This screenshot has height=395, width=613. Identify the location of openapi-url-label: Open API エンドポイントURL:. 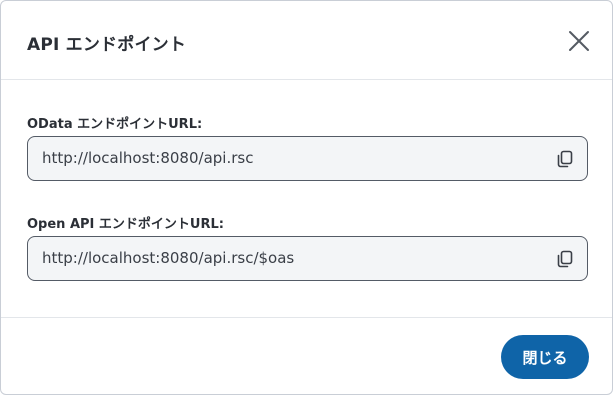
(125, 224).